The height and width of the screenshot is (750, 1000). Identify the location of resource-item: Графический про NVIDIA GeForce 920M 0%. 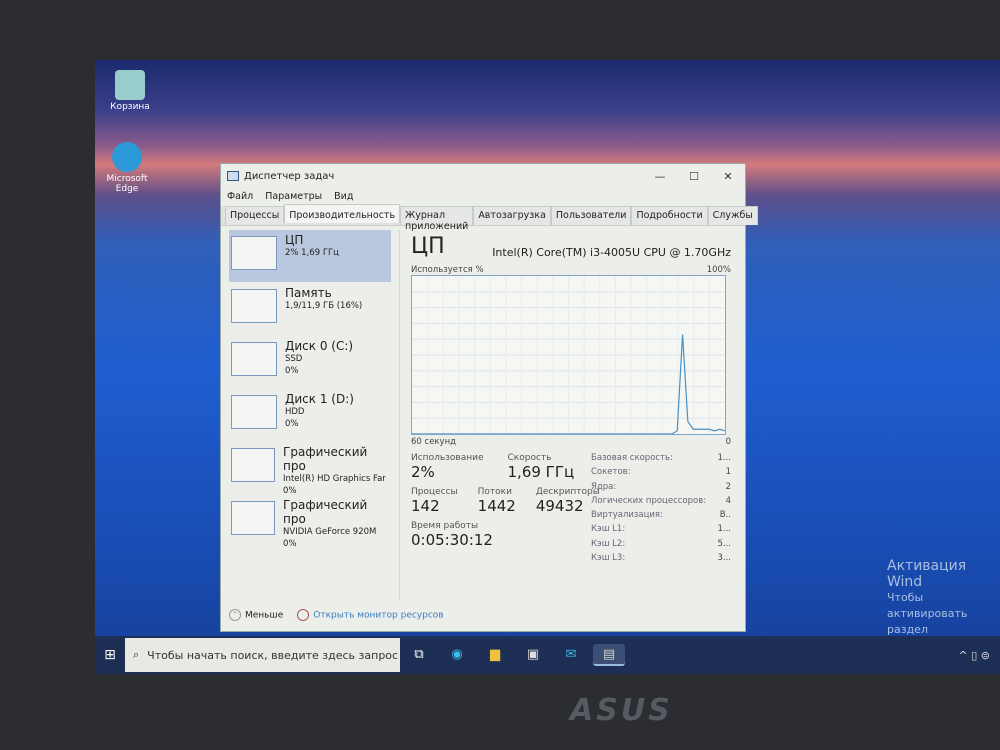
(310, 522).